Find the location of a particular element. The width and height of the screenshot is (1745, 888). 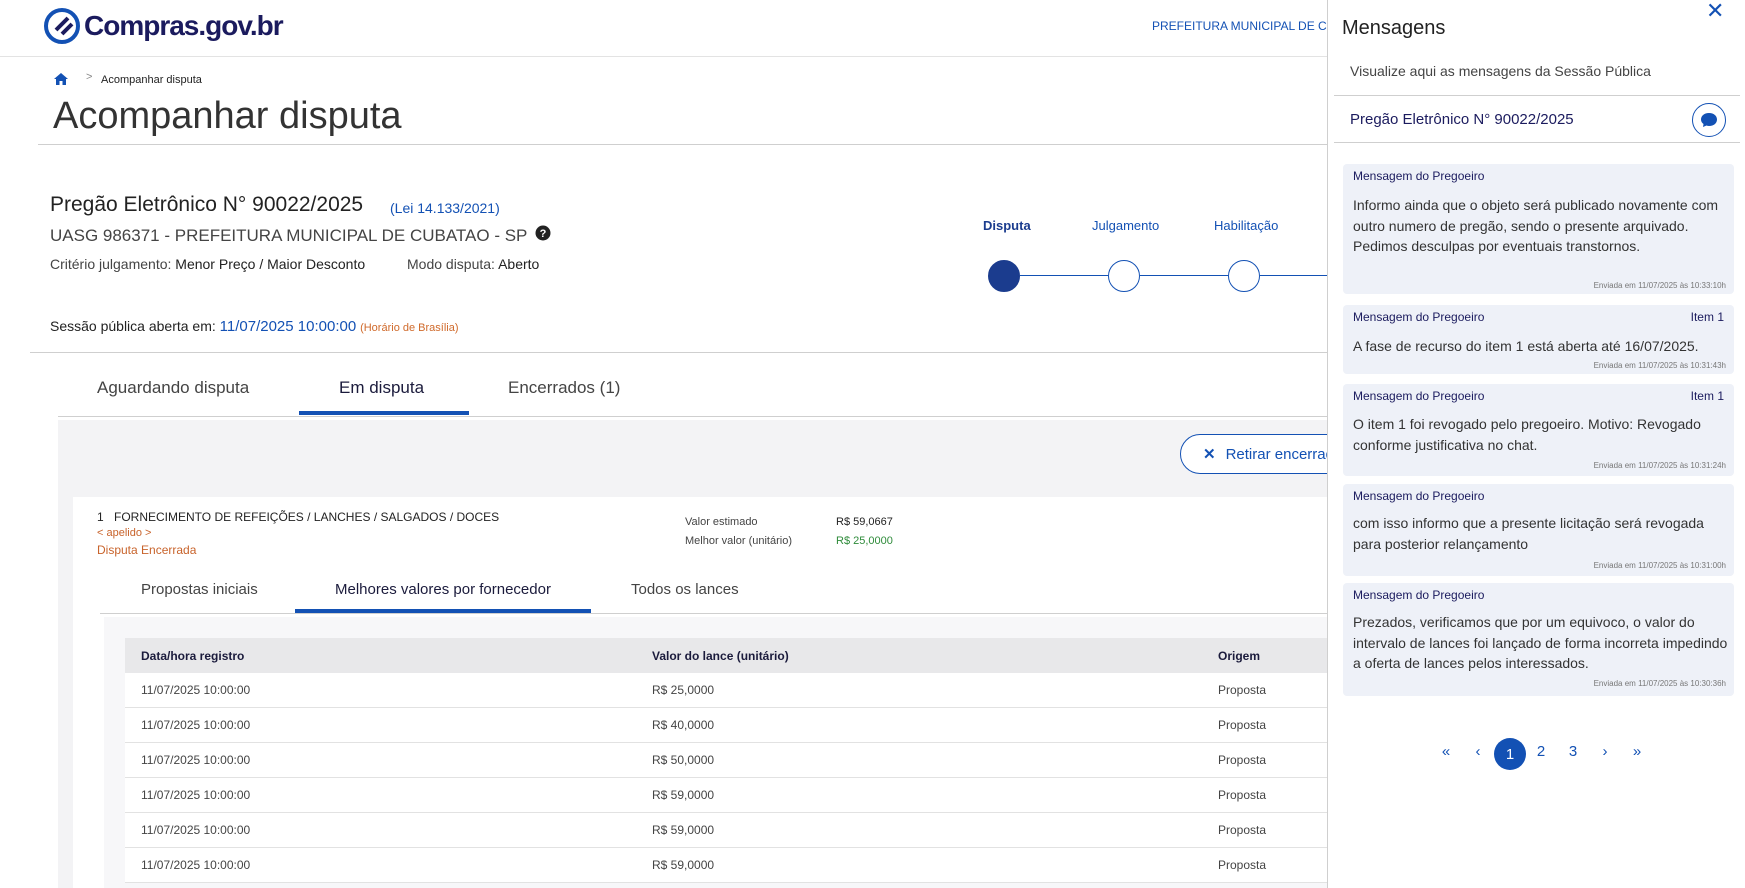

chat-icon is located at coordinates (1709, 120).